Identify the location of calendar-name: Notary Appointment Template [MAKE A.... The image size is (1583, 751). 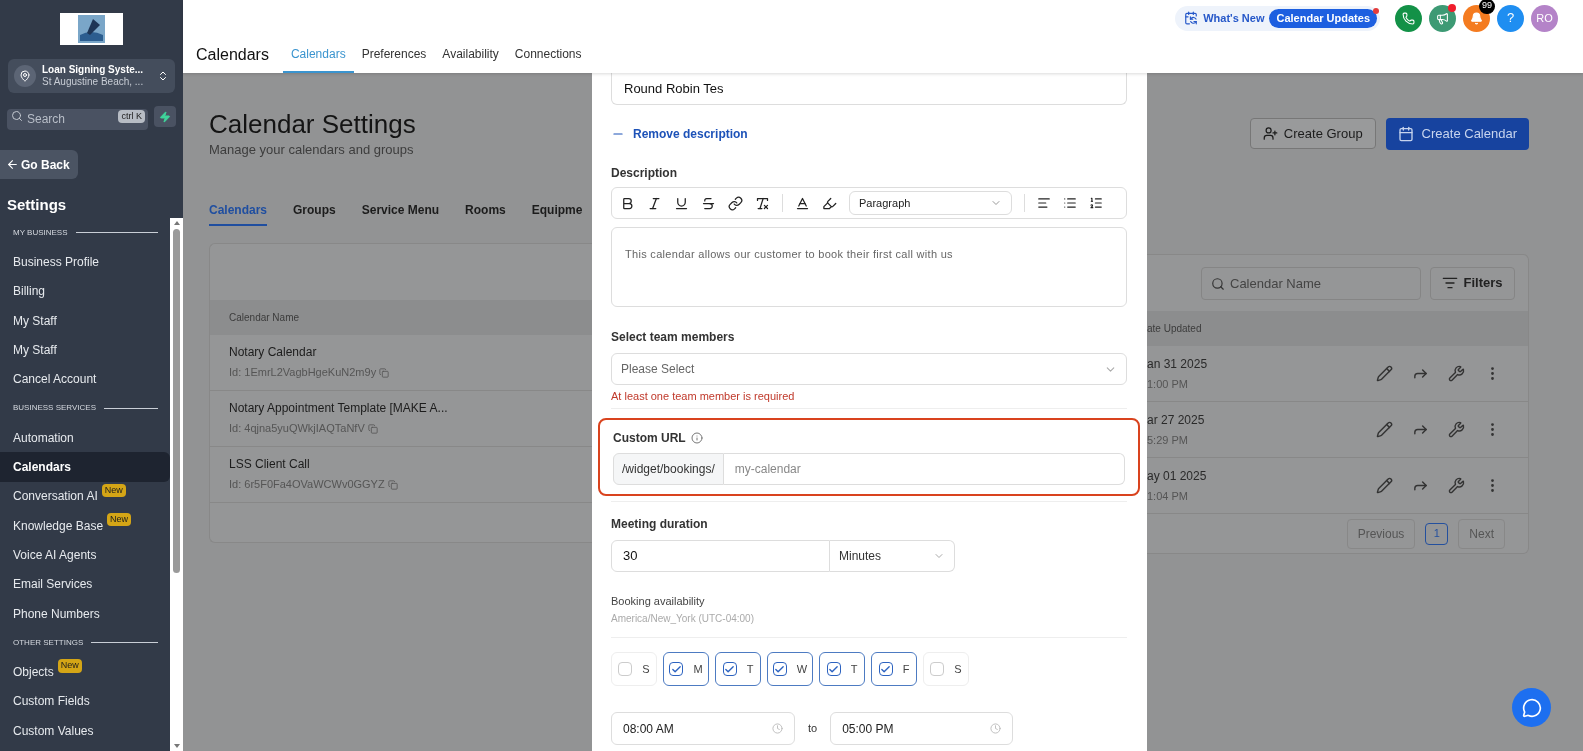
(410, 408).